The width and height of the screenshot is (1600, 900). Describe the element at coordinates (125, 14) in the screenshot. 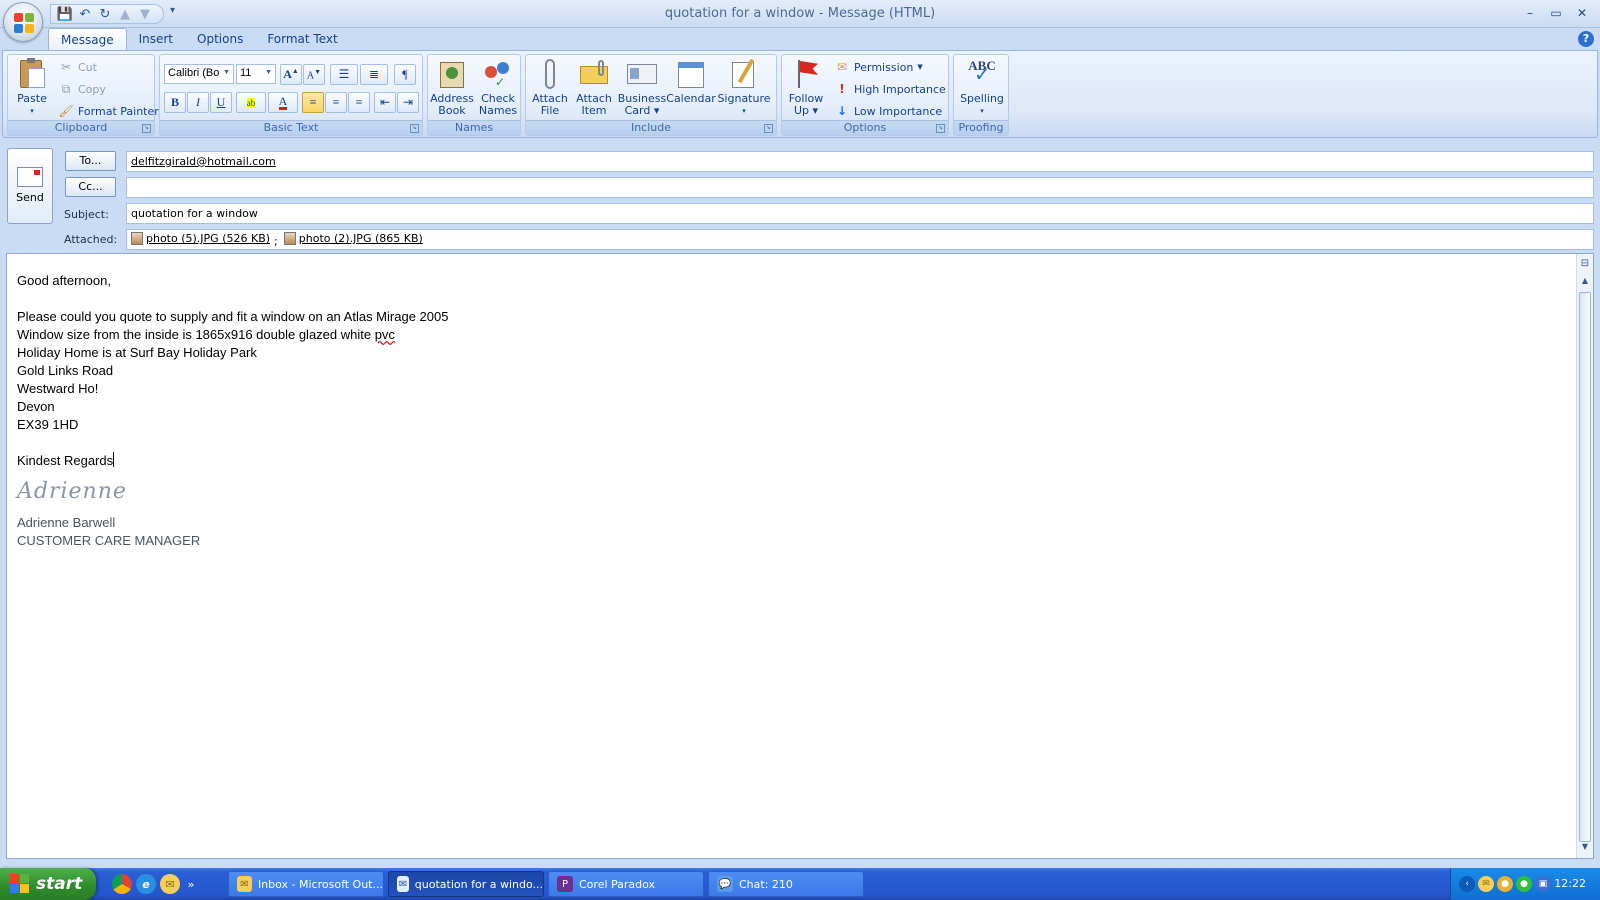

I see `previous-item-icon: ▲` at that location.